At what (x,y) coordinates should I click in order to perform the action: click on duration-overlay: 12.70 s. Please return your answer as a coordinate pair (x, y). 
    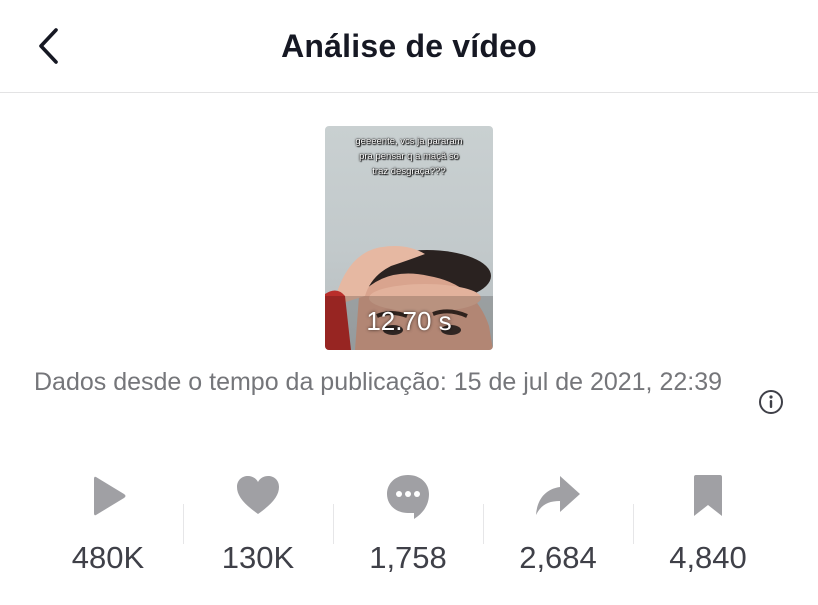
    Looking at the image, I should click on (409, 321).